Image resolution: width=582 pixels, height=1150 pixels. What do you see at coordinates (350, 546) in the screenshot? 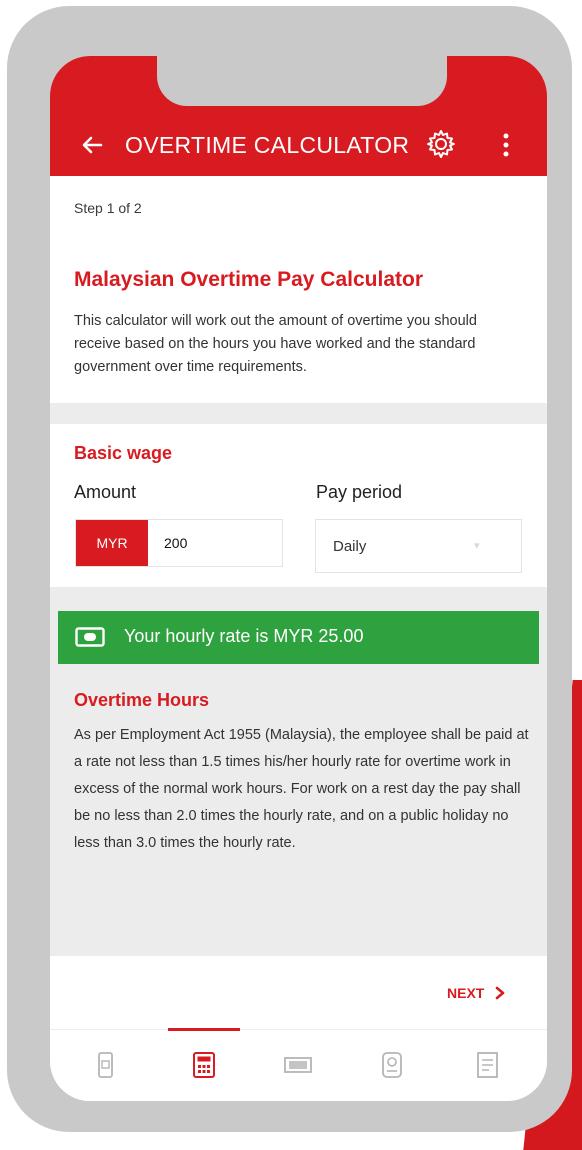
I see `pay-period-value: Daily` at bounding box center [350, 546].